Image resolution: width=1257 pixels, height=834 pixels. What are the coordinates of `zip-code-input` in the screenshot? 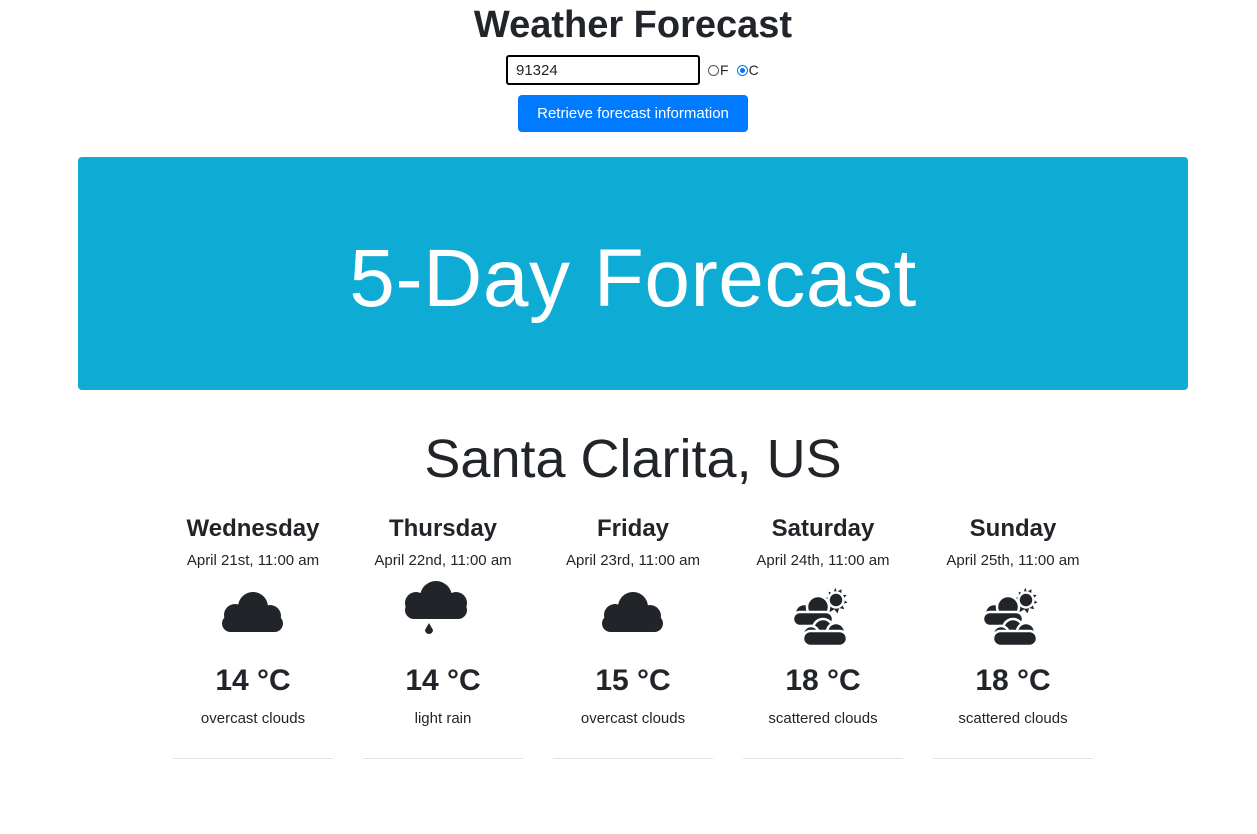 It's located at (603, 70).